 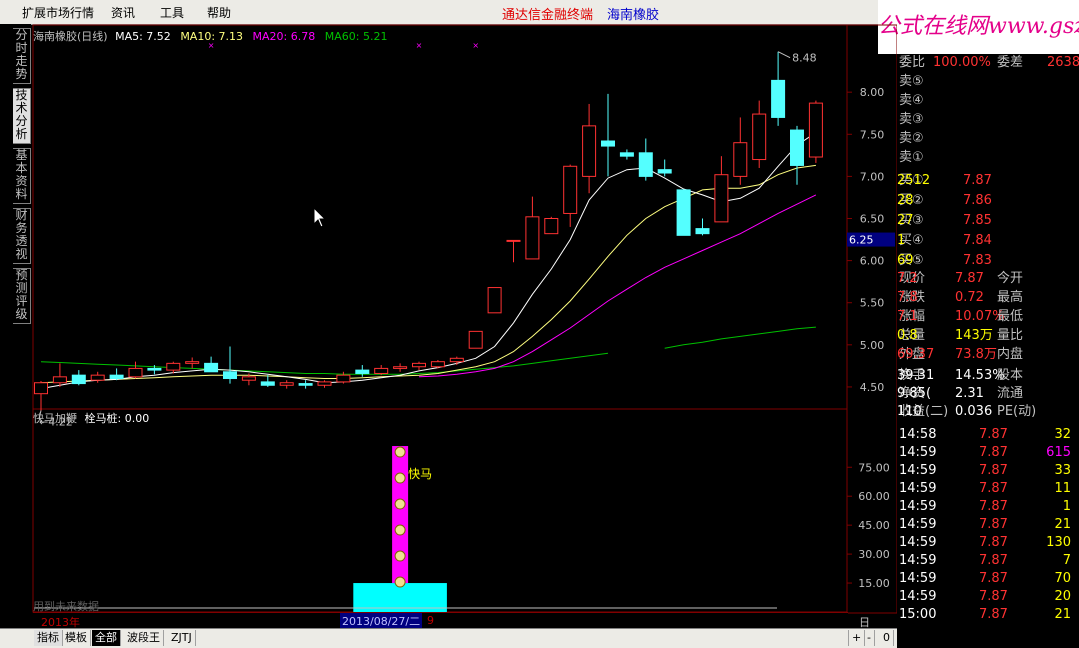 I want to click on bottom-tab-template: 模板, so click(x=76, y=638).